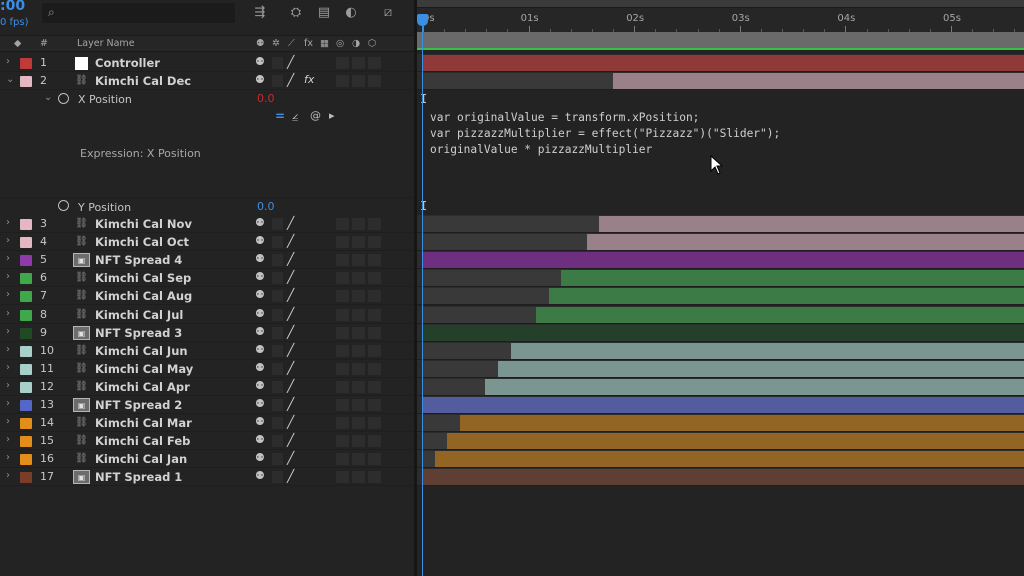  I want to click on layer-name: NFT Spread 4, so click(138, 260).